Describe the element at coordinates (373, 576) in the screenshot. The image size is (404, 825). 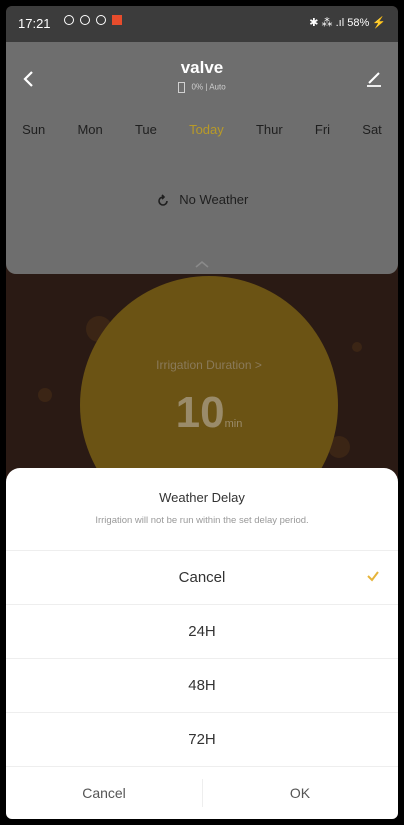
I see `check-icon` at that location.